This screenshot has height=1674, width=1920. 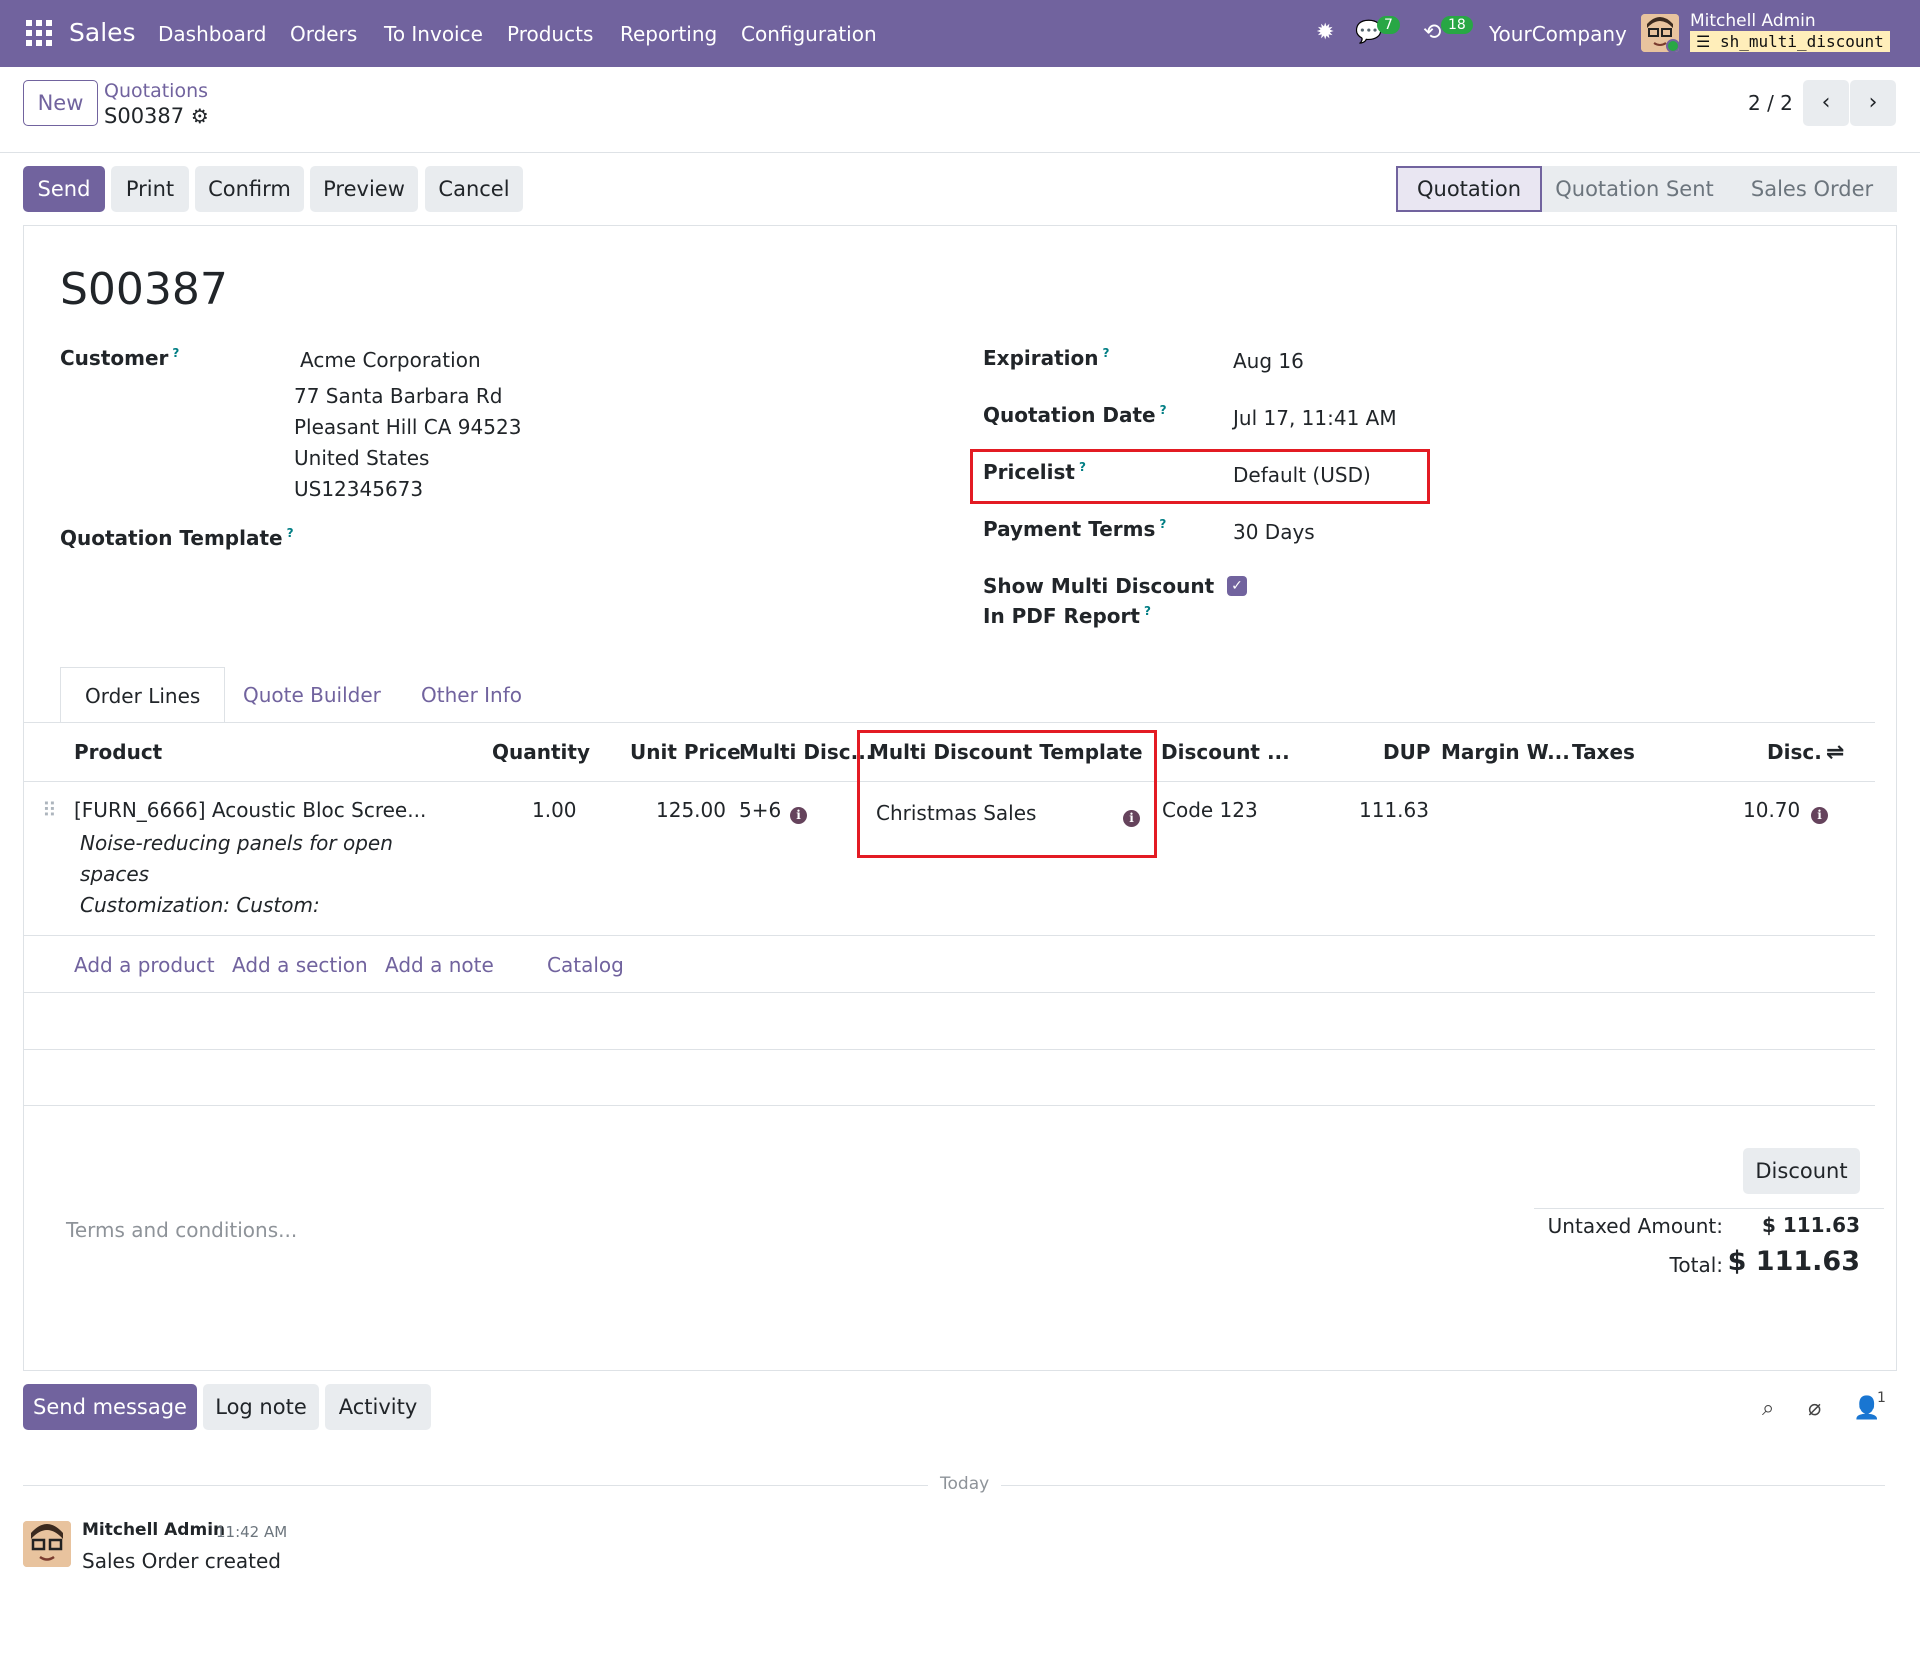 What do you see at coordinates (110, 1407) in the screenshot?
I see `send-message-button: Send message` at bounding box center [110, 1407].